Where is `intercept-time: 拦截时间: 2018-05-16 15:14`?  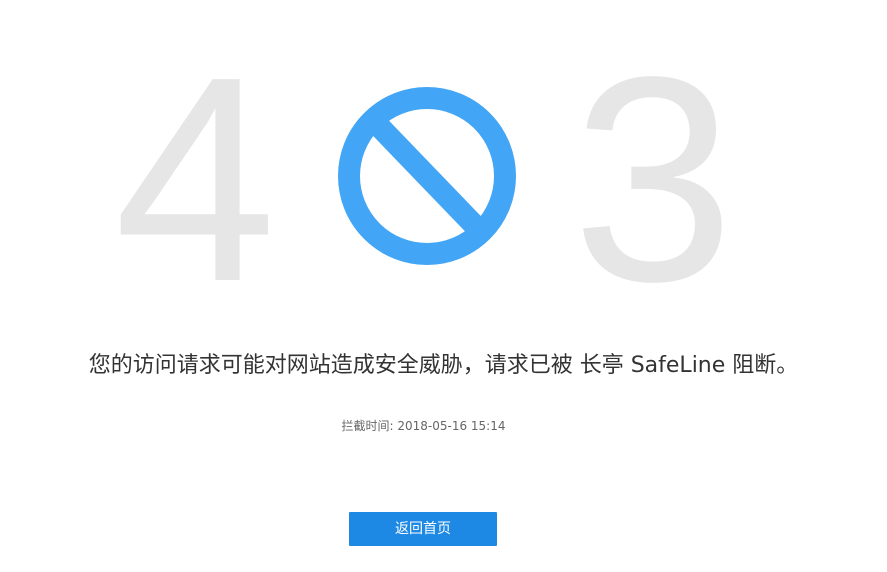
intercept-time: 拦截时间: 2018-05-16 15:14 is located at coordinates (423, 426).